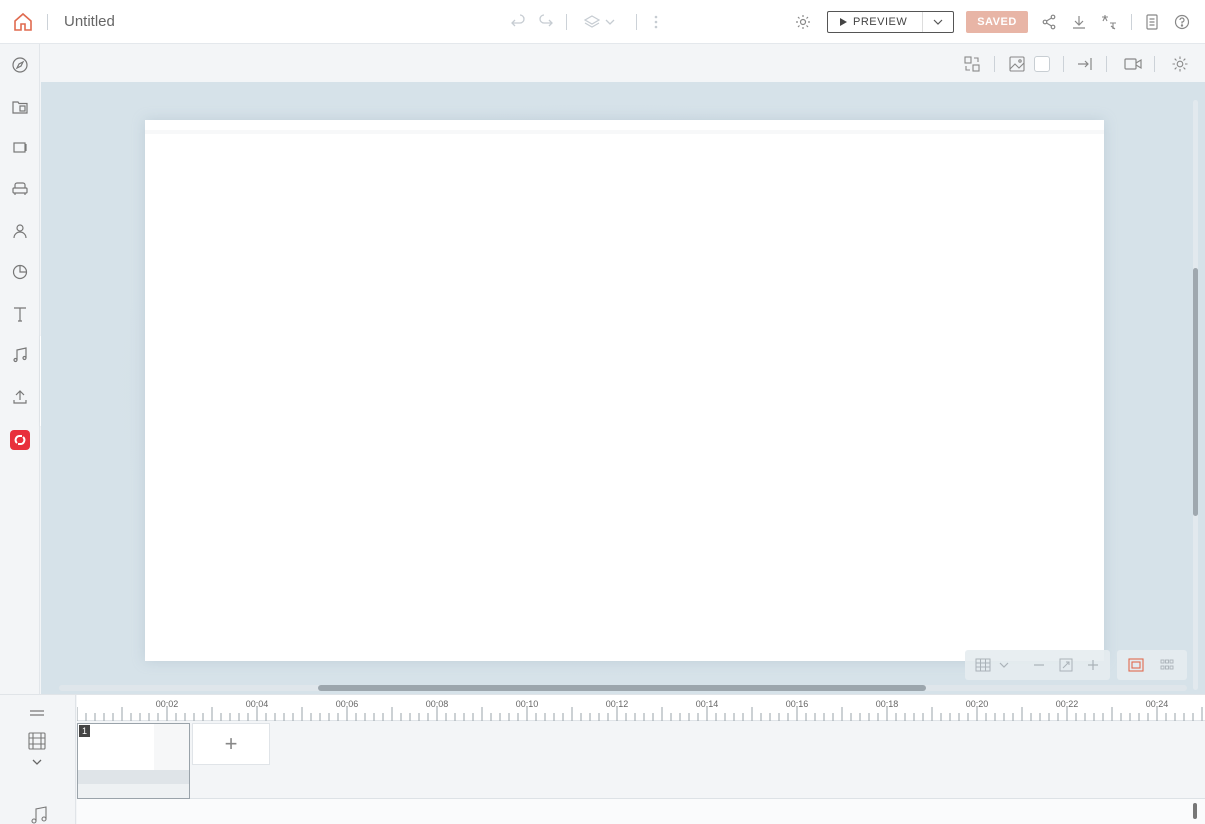 This screenshot has height=824, width=1205. I want to click on redo-icon, so click(546, 22).